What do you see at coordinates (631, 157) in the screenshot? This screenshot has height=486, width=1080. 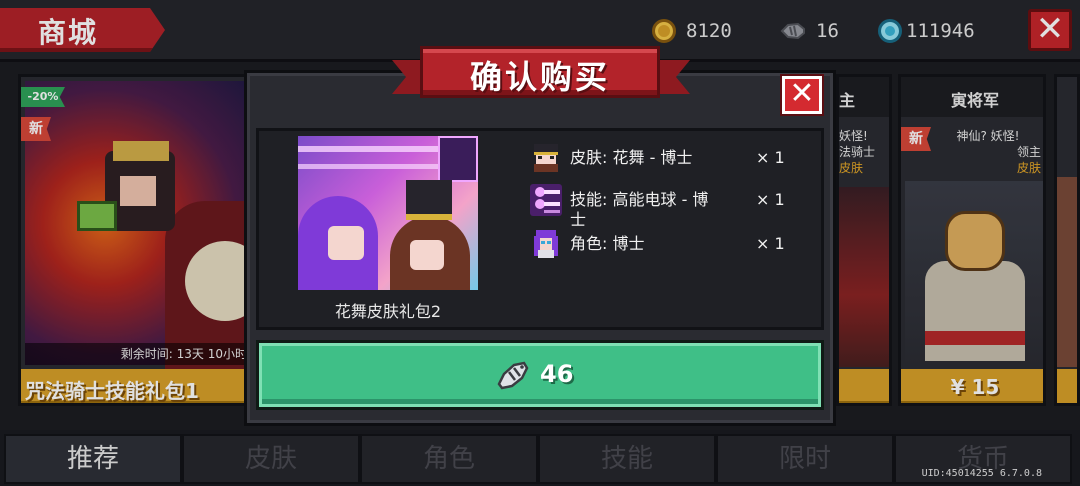 I see `item-label: 皮肤: 花舞 - 博士` at bounding box center [631, 157].